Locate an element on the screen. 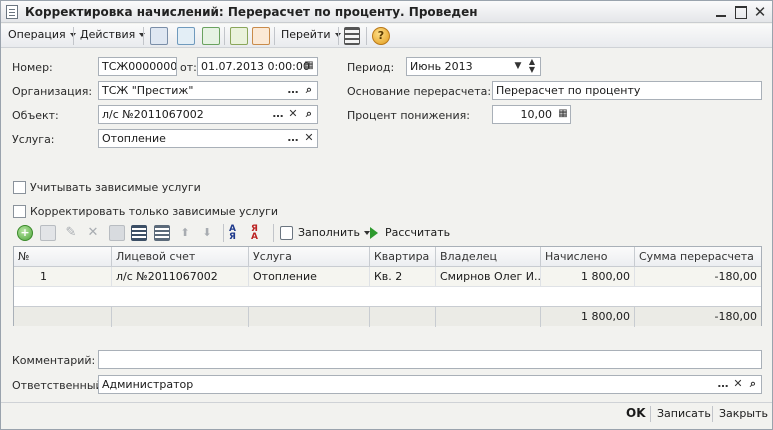 The image size is (773, 430). comment-field is located at coordinates (430, 359).